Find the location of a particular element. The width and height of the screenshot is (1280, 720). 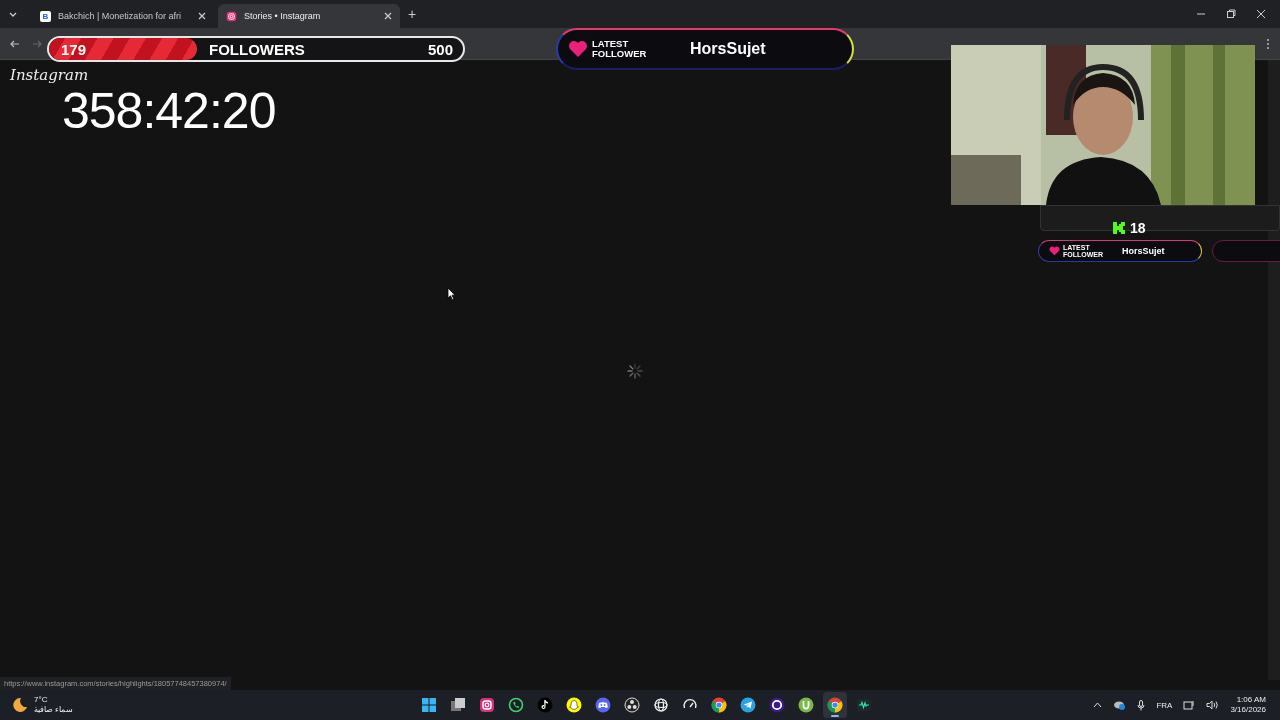

browser-tab: B Bakchich | Monetization for afri is located at coordinates (123, 16).